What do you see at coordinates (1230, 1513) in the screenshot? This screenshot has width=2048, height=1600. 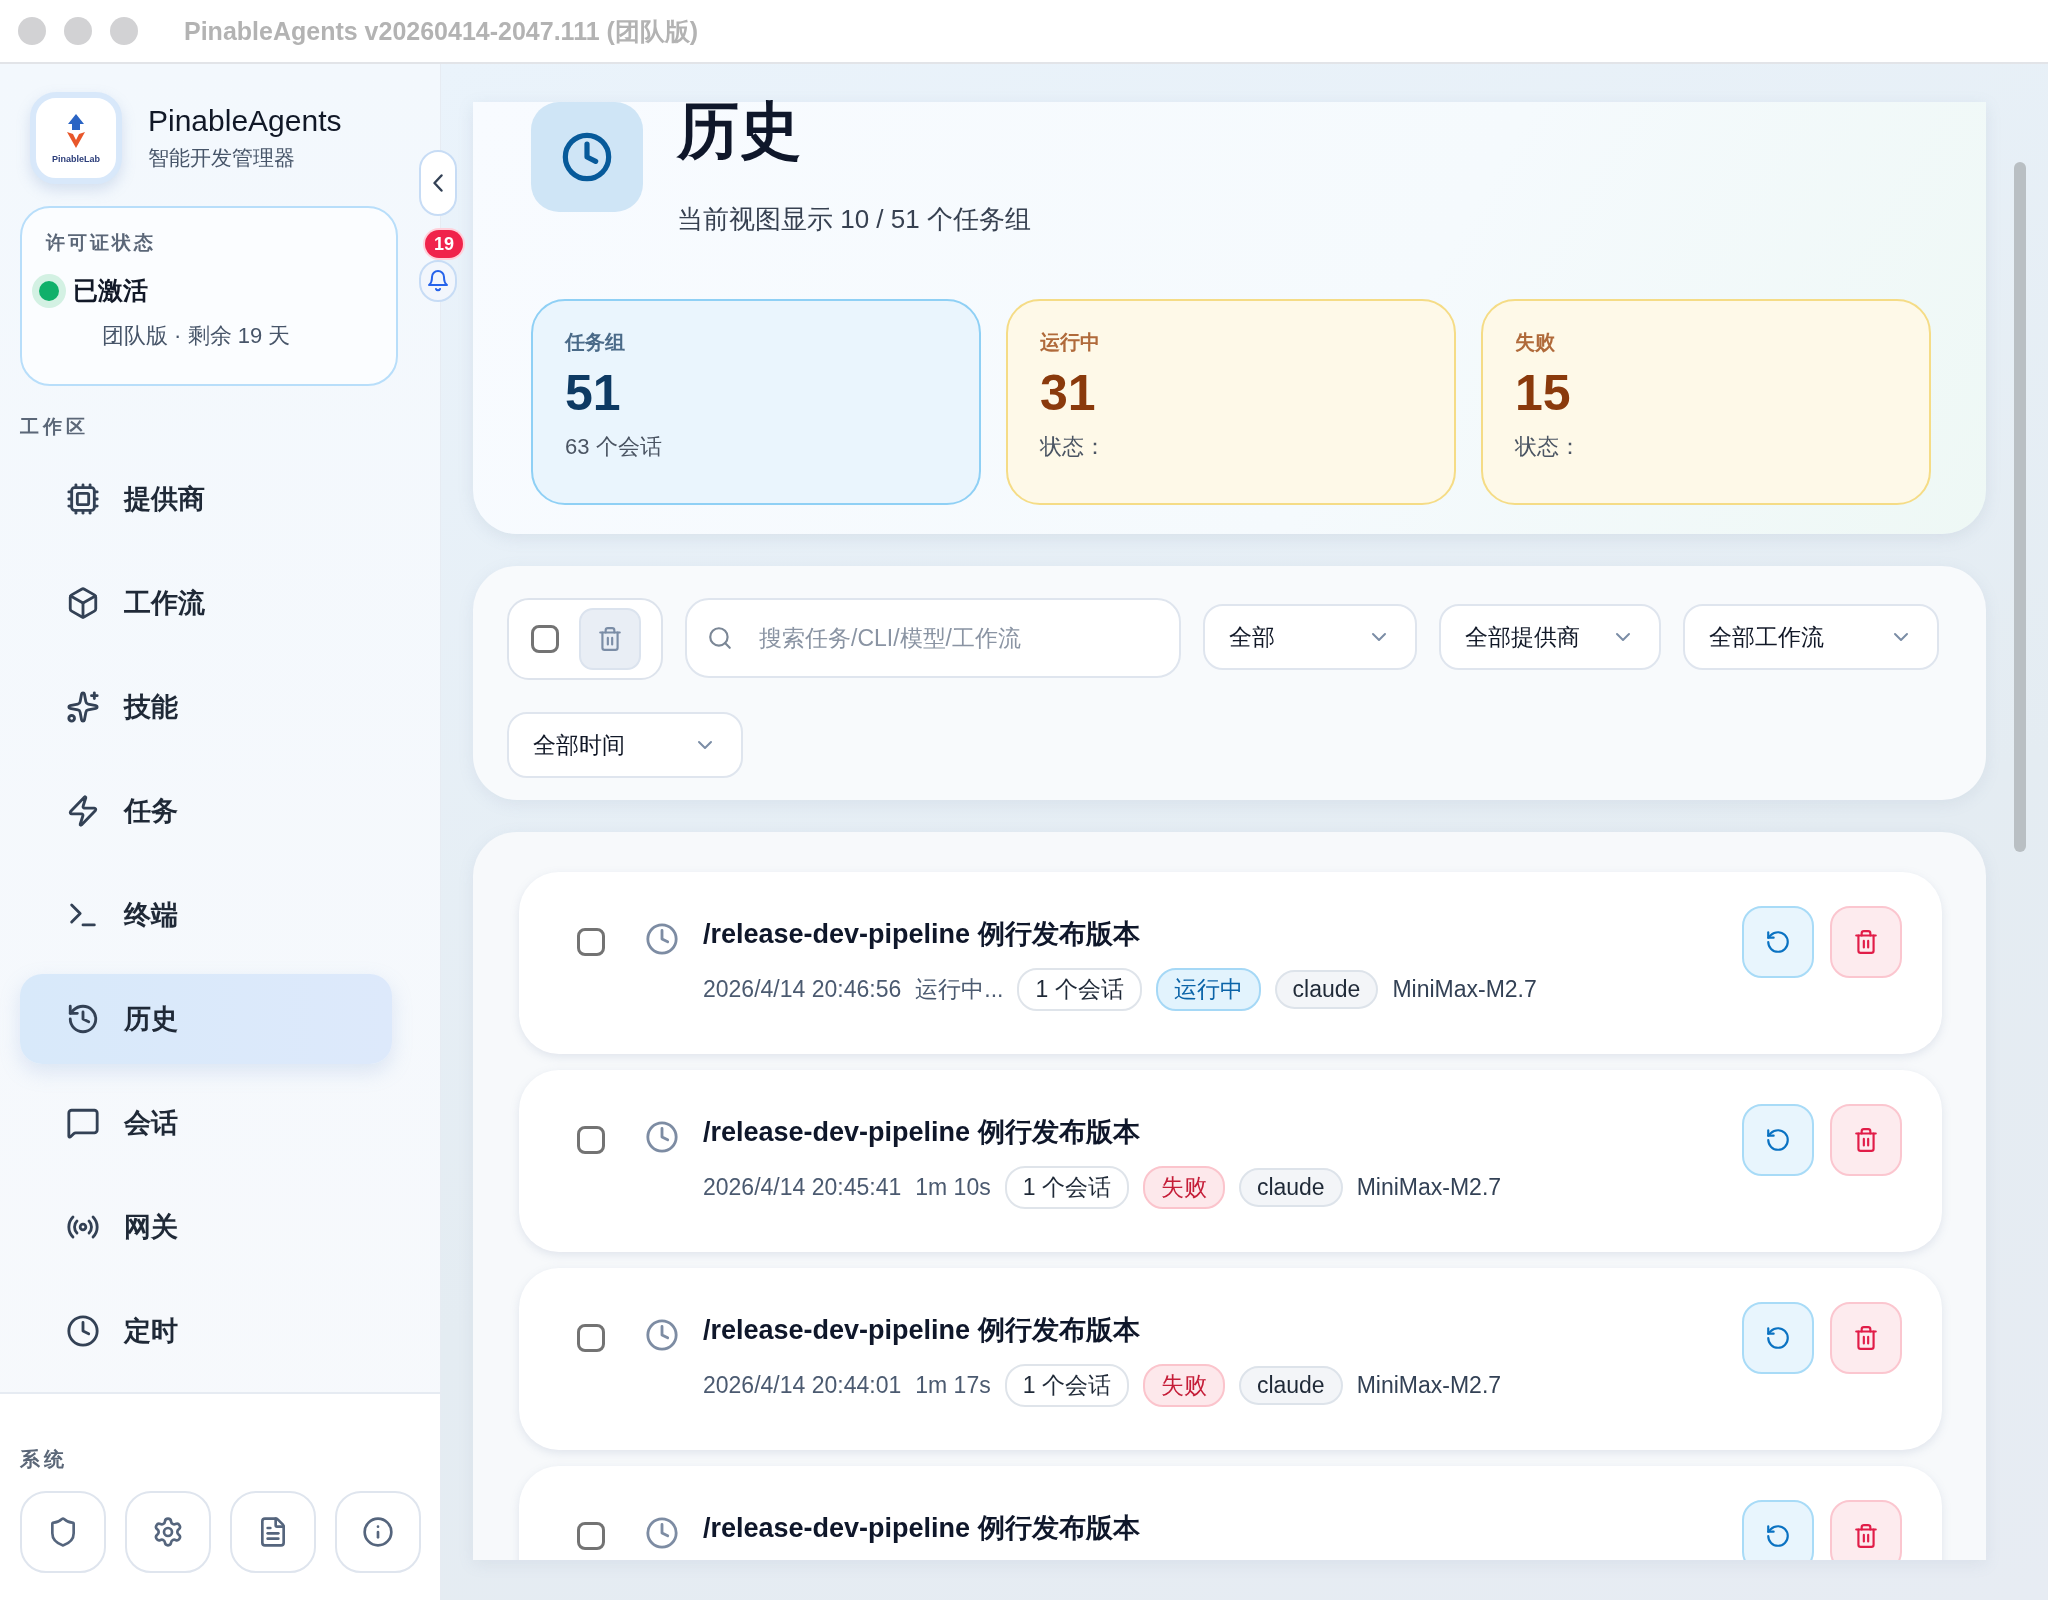 I see `task-row: /release-dev-pipeline 例行发布版本` at bounding box center [1230, 1513].